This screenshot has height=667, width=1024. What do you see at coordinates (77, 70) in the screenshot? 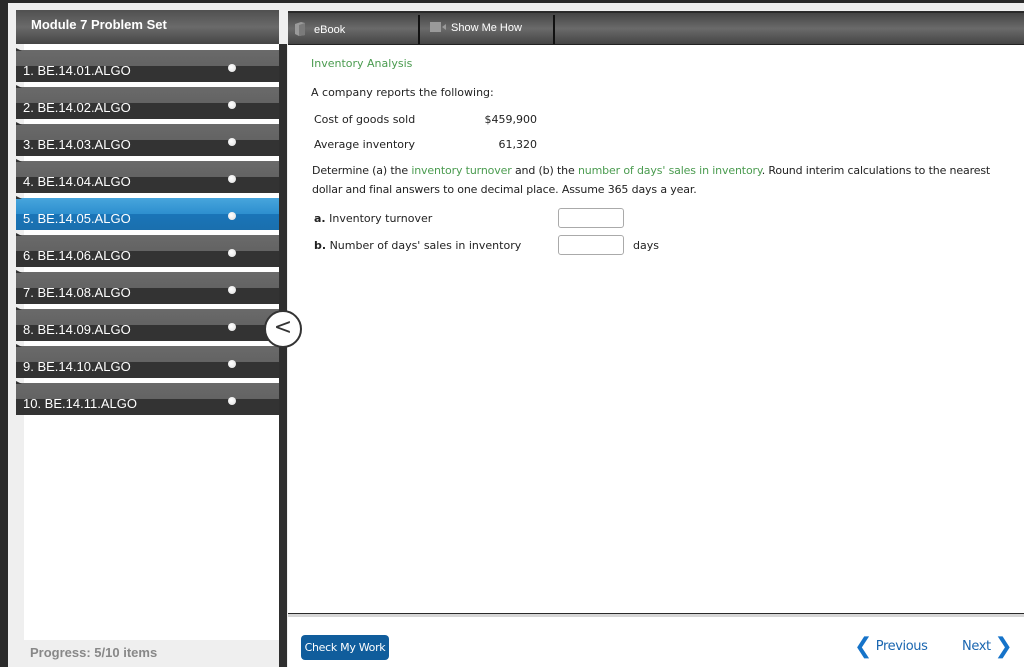
I see `sidebar-item-label: 1. BE.14.01.ALGO` at bounding box center [77, 70].